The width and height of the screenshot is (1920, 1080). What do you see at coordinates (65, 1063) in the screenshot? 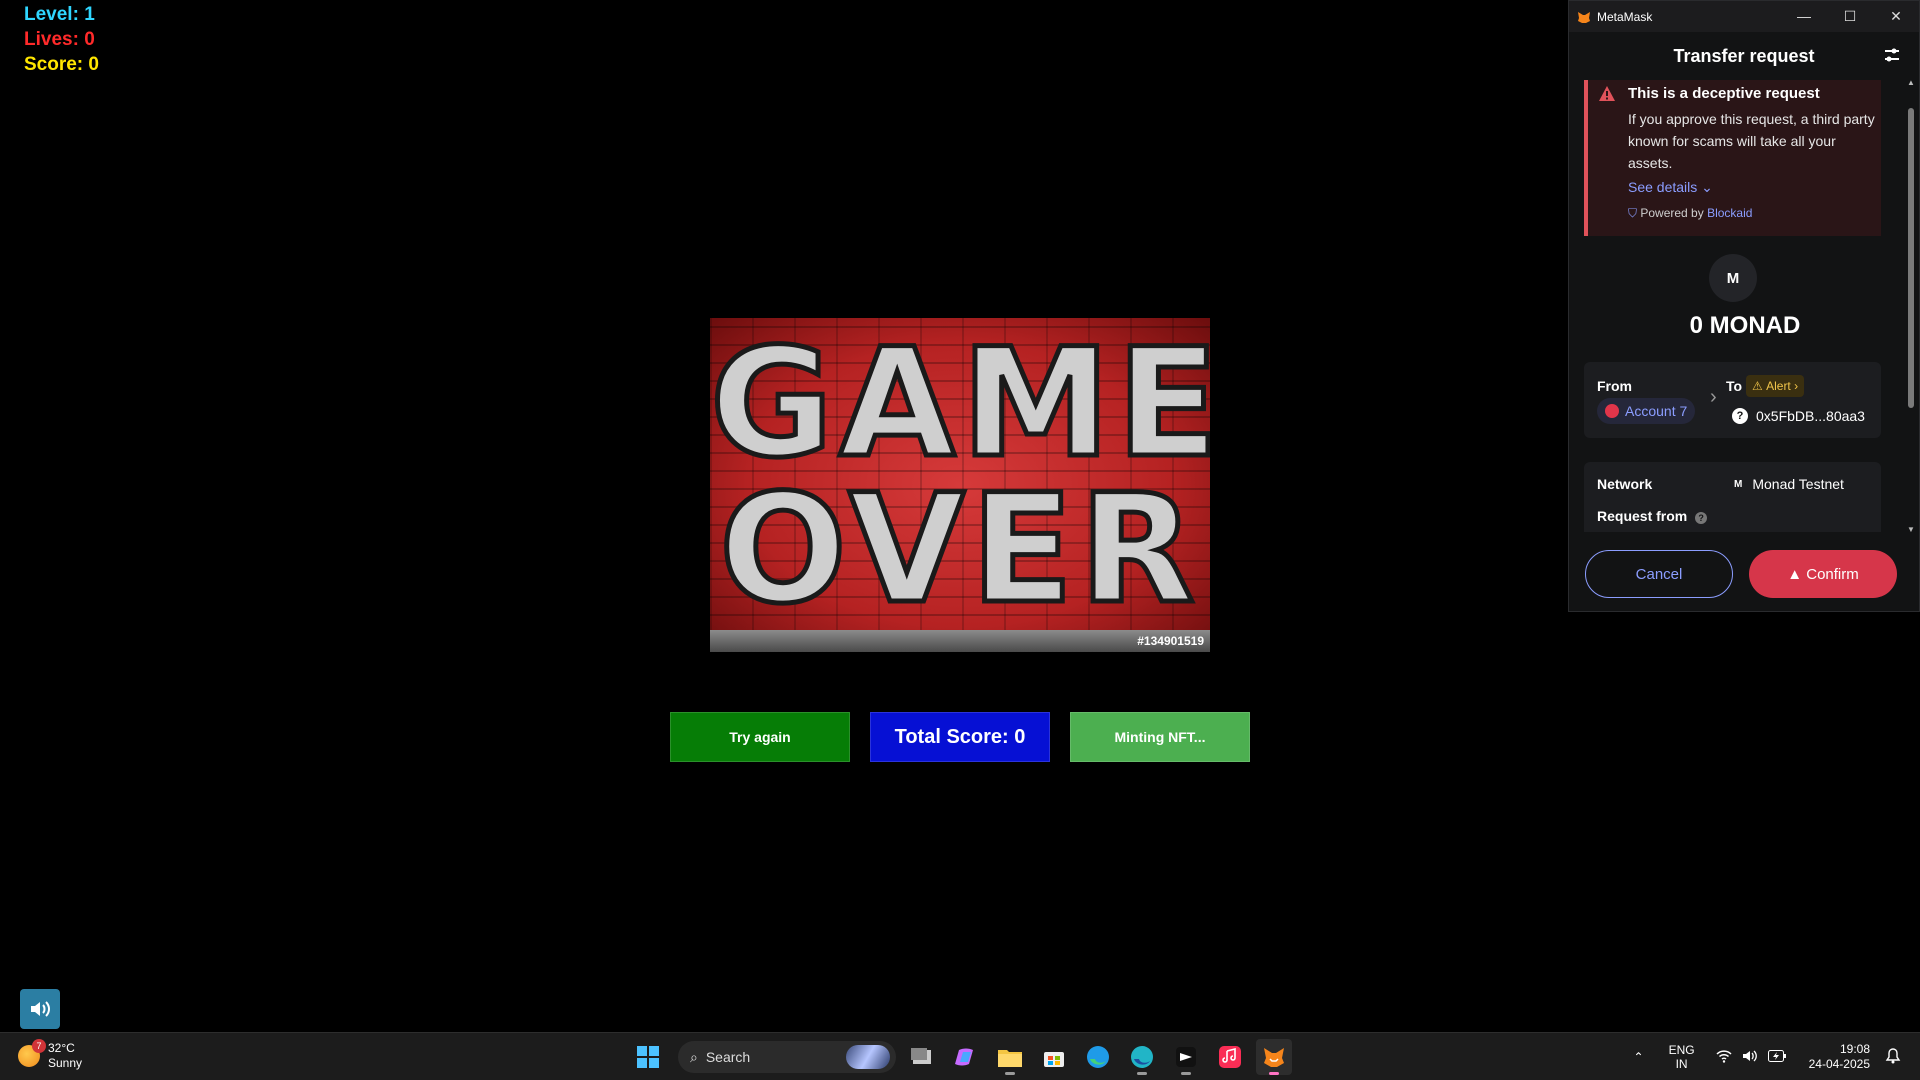
I see `weather-desc: Sunny` at bounding box center [65, 1063].